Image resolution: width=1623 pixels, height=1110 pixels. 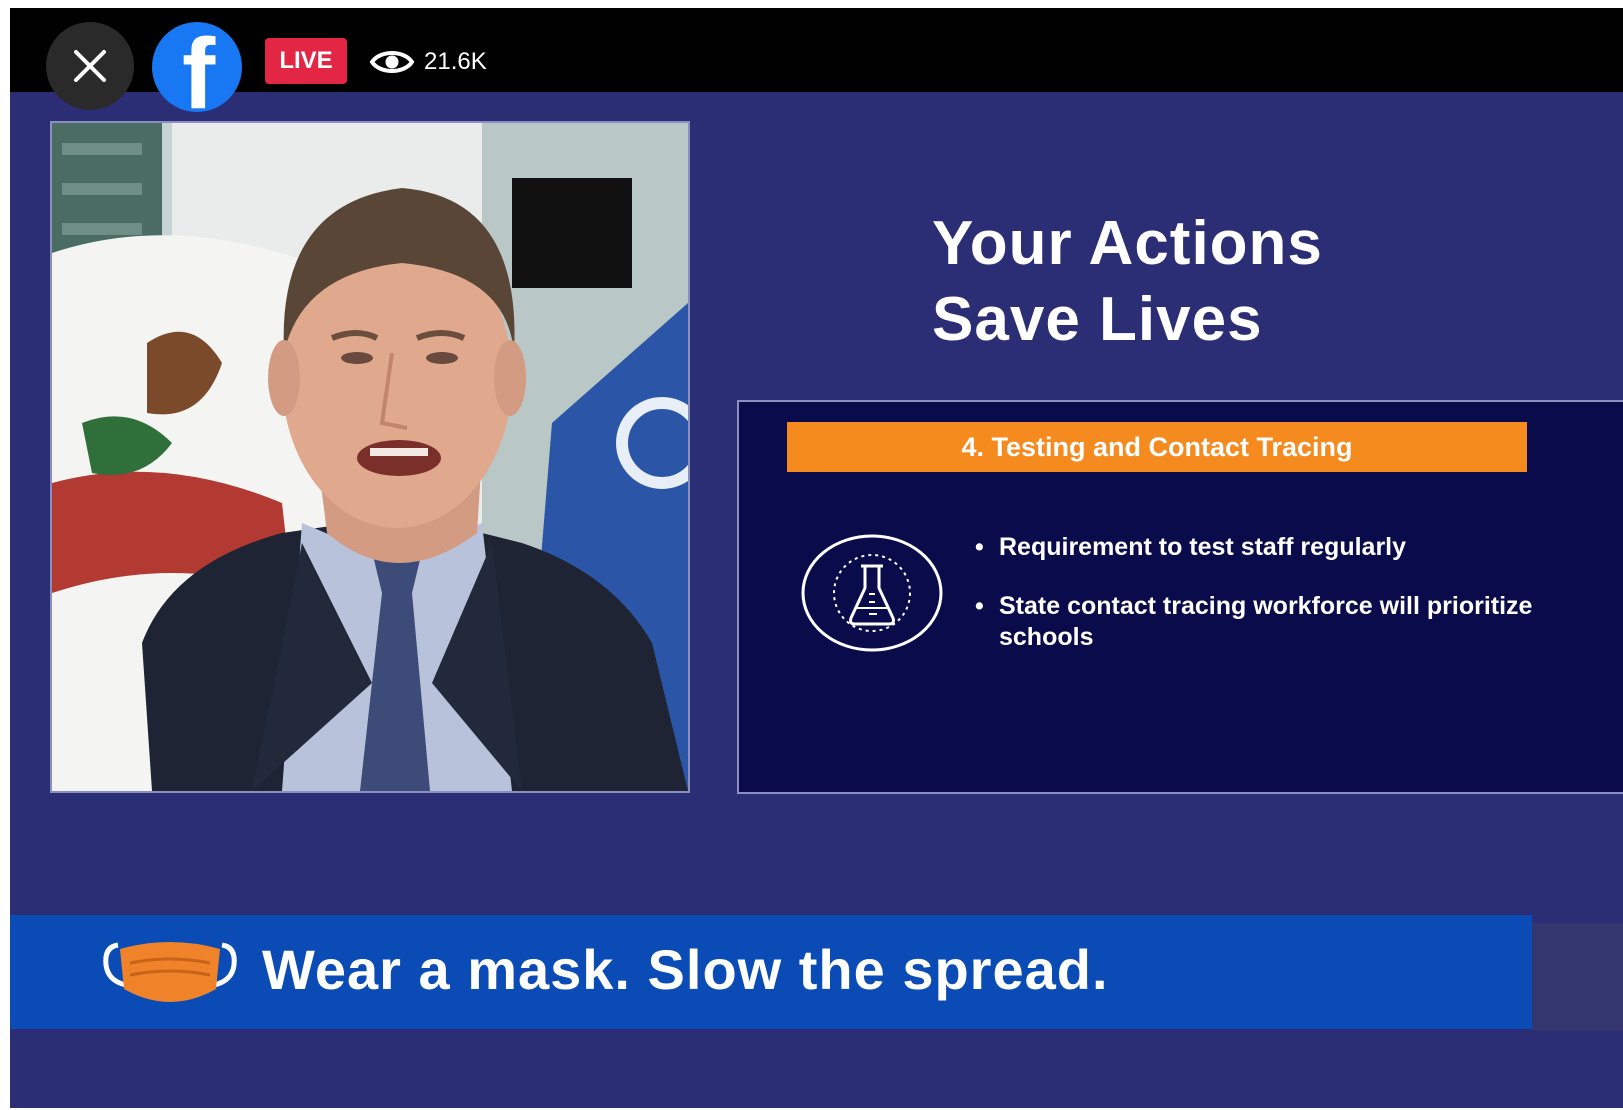 I want to click on close-icon, so click(x=90, y=66).